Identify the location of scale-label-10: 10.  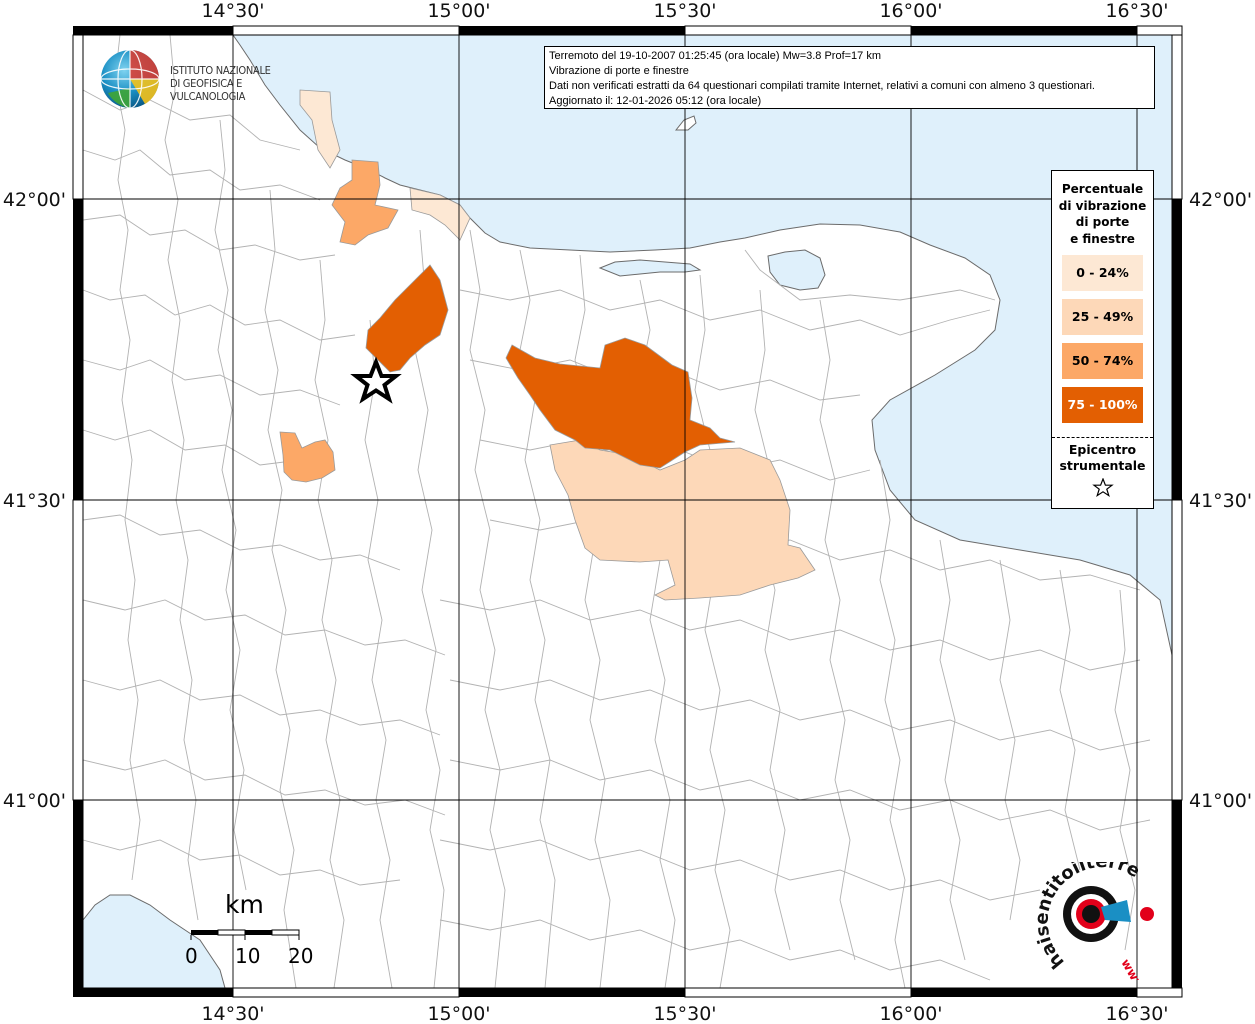
(248, 956).